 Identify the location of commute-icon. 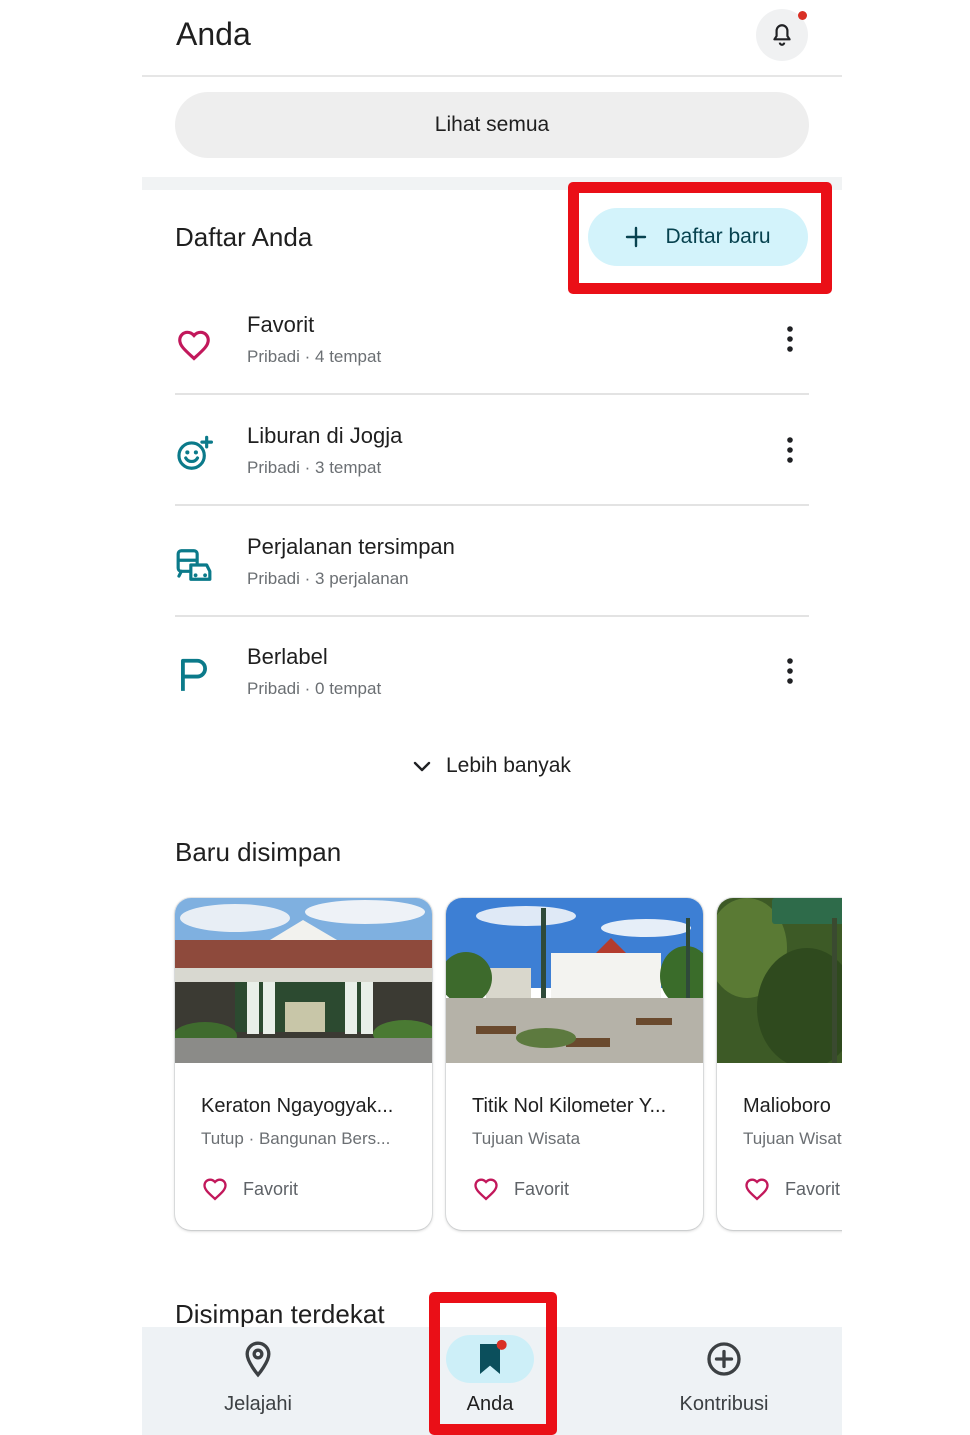
(194, 565).